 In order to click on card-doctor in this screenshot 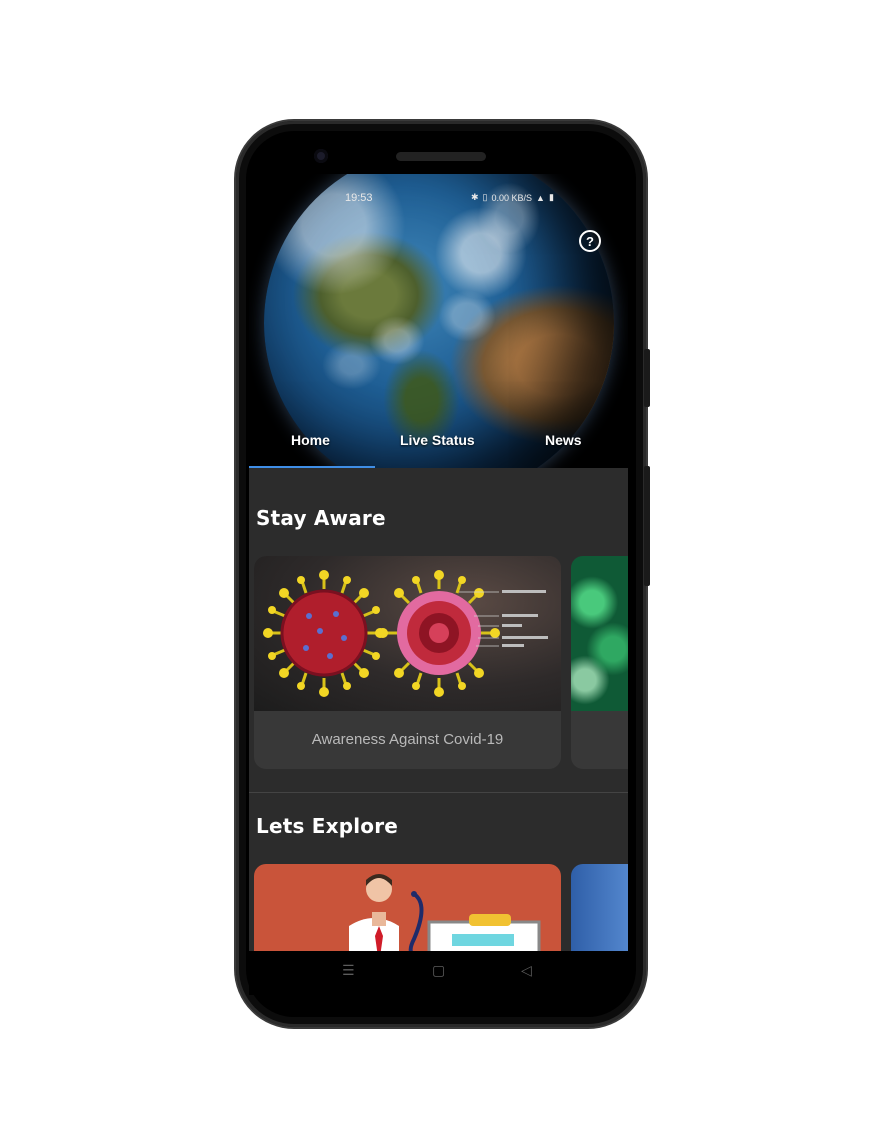, I will do `click(407, 907)`.